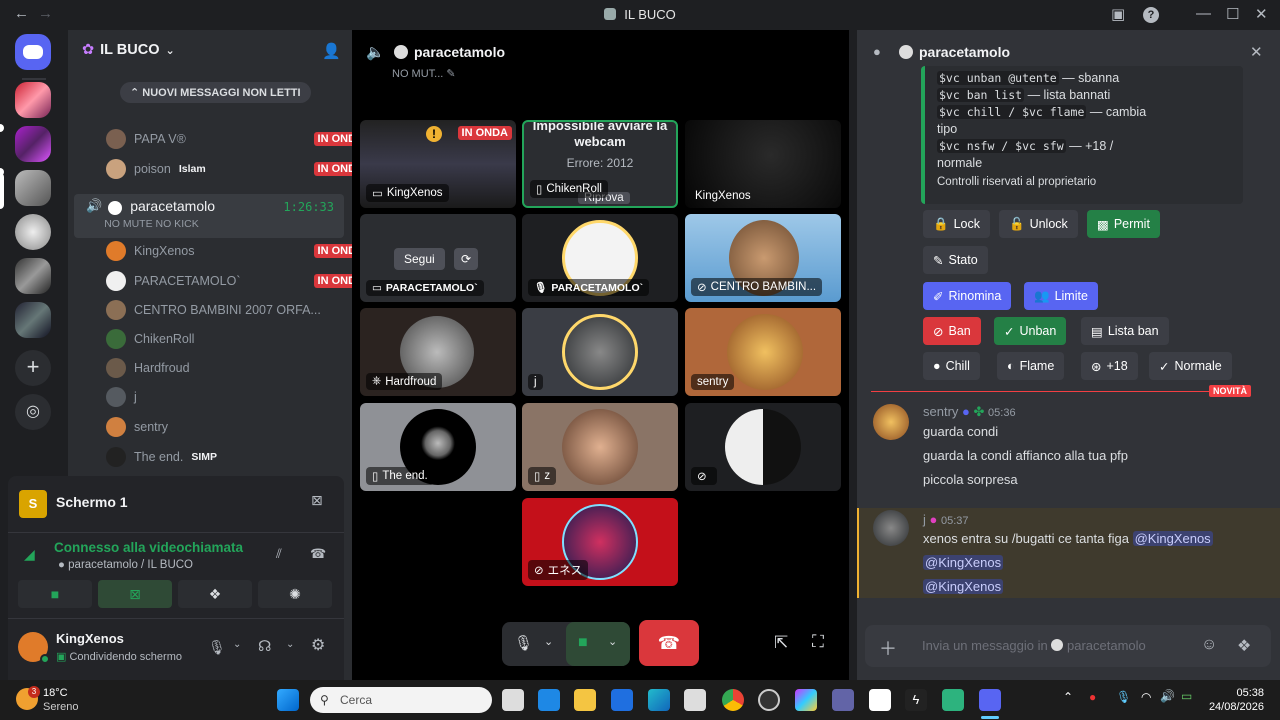 This screenshot has width=1280, height=720. What do you see at coordinates (1203, 13) in the screenshot?
I see `minimize-icon: —` at bounding box center [1203, 13].